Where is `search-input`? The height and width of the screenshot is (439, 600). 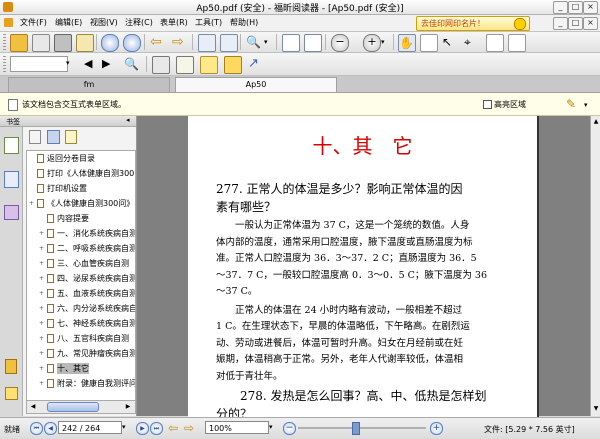
search-input is located at coordinates (39, 64).